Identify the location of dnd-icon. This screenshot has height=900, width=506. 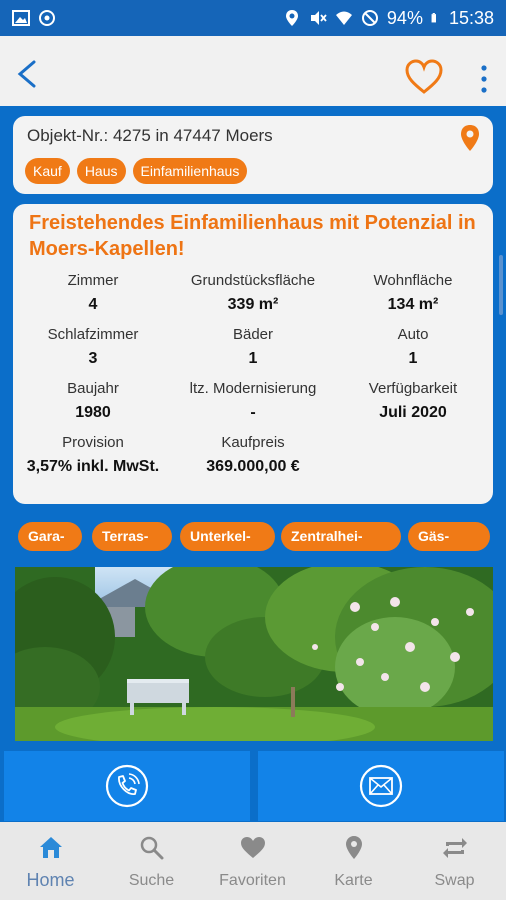
(369, 18).